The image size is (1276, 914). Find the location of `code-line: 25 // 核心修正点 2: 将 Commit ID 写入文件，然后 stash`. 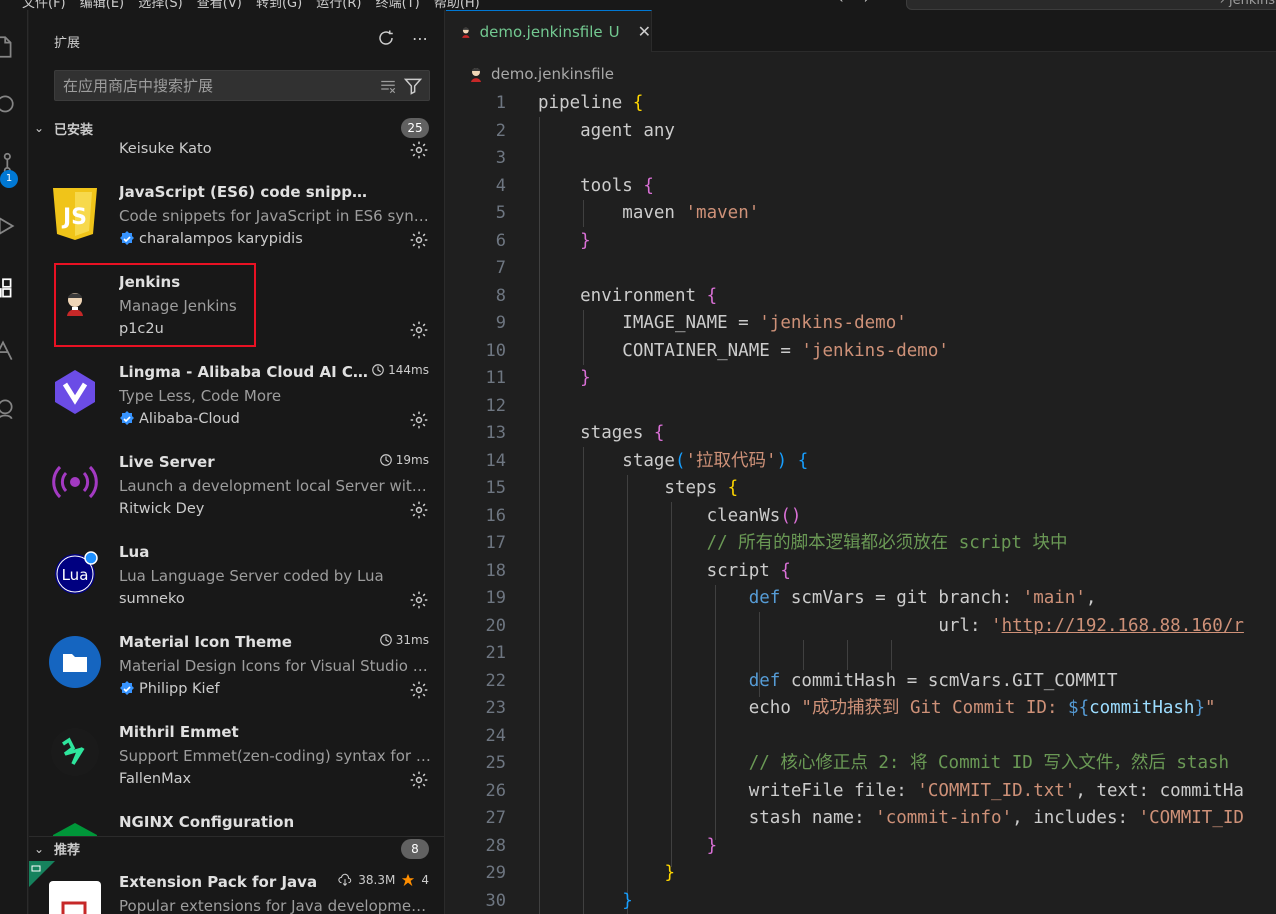

code-line: 25 // 核心修正点 2: 将 Commit ID 写入文件，然后 stash is located at coordinates (861, 764).